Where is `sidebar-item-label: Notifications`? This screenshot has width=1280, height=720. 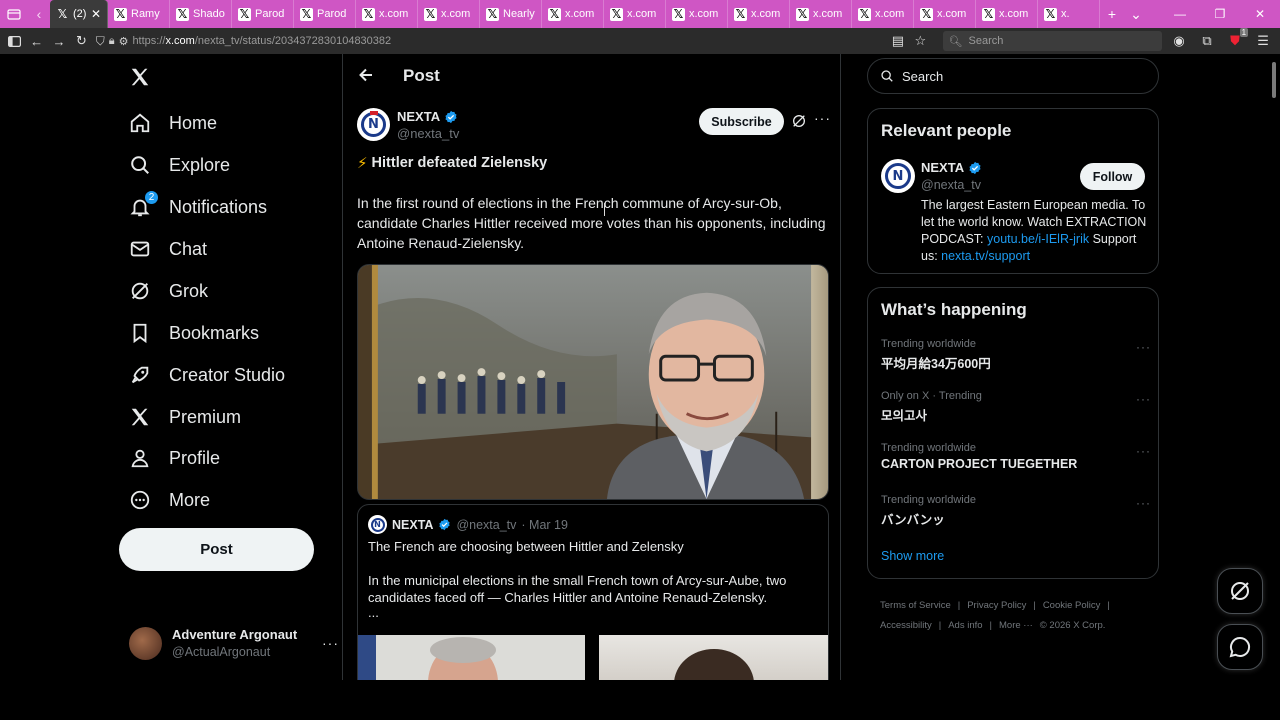
sidebar-item-label: Notifications is located at coordinates (218, 206).